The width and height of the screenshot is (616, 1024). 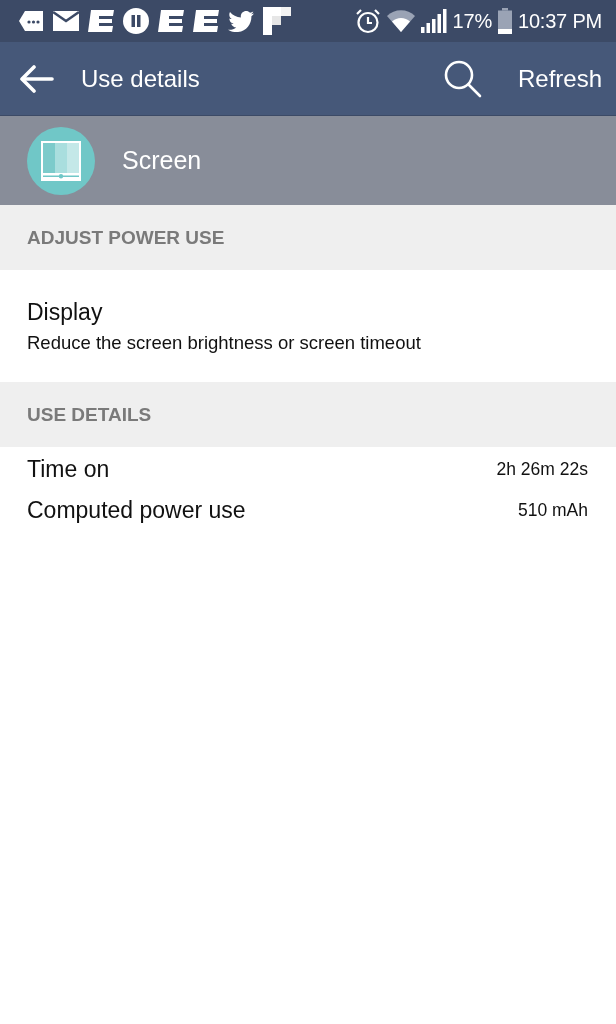 What do you see at coordinates (136, 21) in the screenshot?
I see `pause-circle-icon` at bounding box center [136, 21].